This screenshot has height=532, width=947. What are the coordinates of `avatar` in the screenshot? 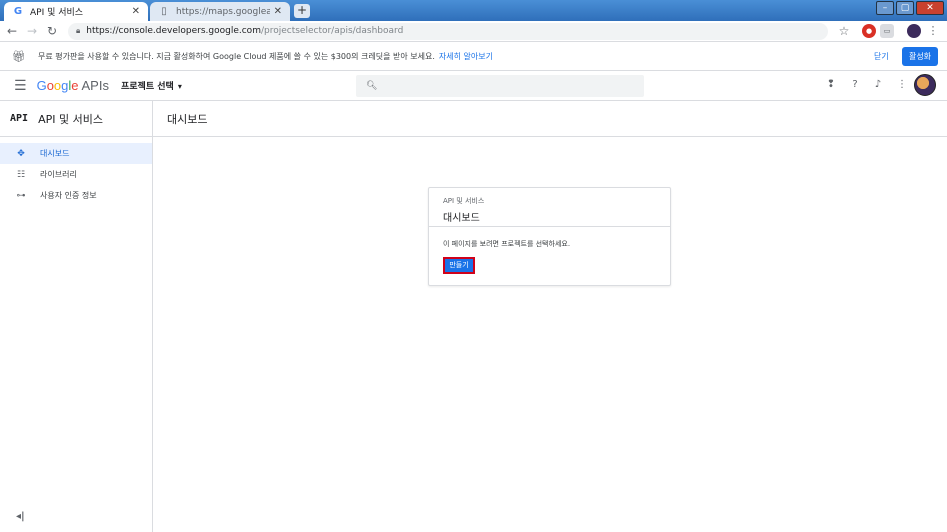 It's located at (925, 85).